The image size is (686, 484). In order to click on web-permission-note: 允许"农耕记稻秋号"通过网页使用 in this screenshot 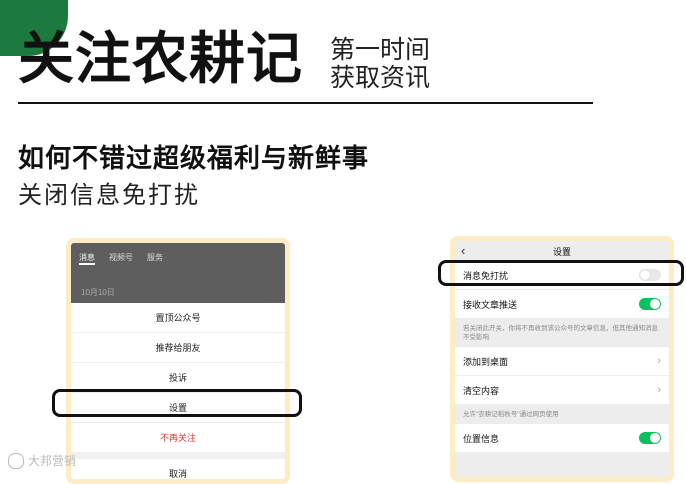, I will do `click(511, 414)`.